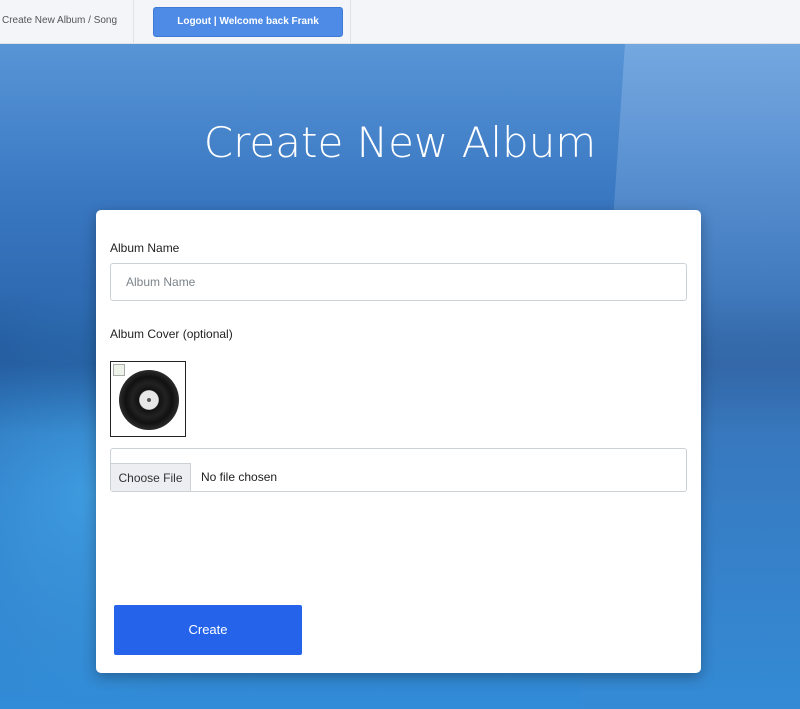 The width and height of the screenshot is (800, 709). Describe the element at coordinates (171, 334) in the screenshot. I see `album-cover-label: Album Cover (optional)` at that location.